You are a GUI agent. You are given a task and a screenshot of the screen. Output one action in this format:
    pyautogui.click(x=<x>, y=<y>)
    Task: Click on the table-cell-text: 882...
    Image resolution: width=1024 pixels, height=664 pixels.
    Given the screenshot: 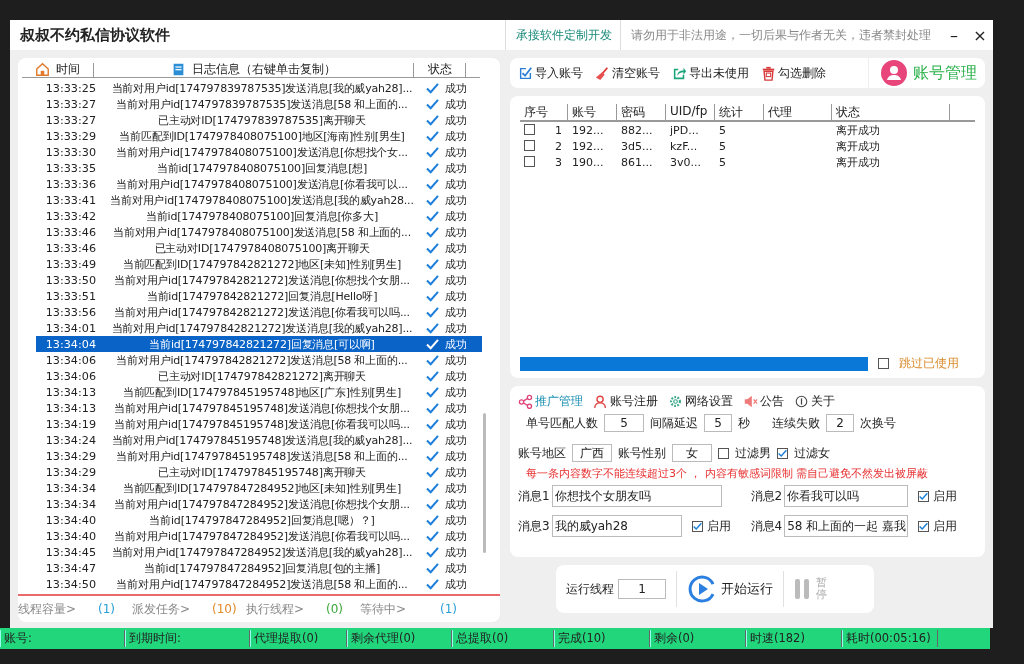 What is the action you would take?
    pyautogui.click(x=637, y=130)
    